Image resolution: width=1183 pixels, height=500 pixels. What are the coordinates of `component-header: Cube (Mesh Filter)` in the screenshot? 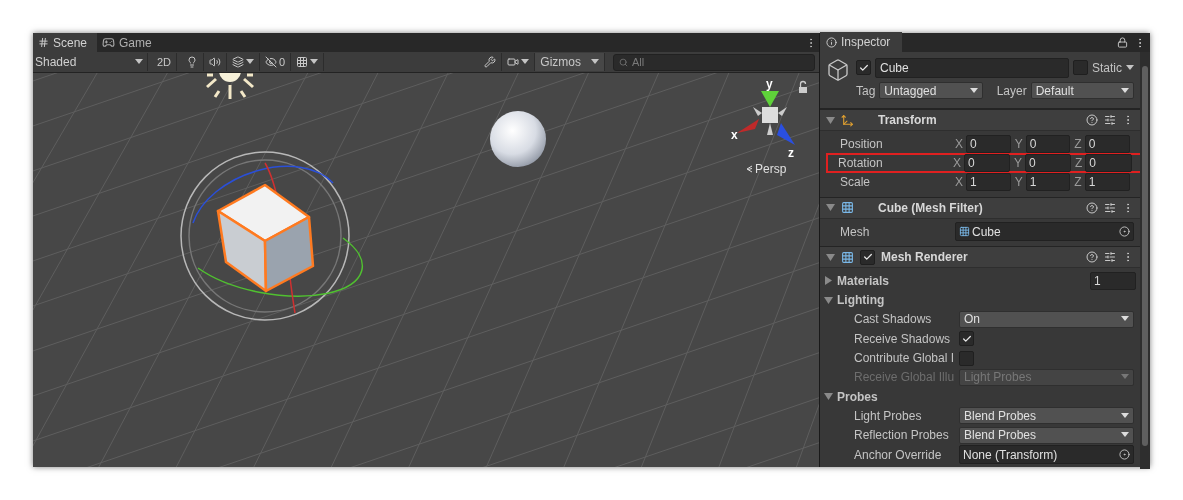 It's located at (980, 207).